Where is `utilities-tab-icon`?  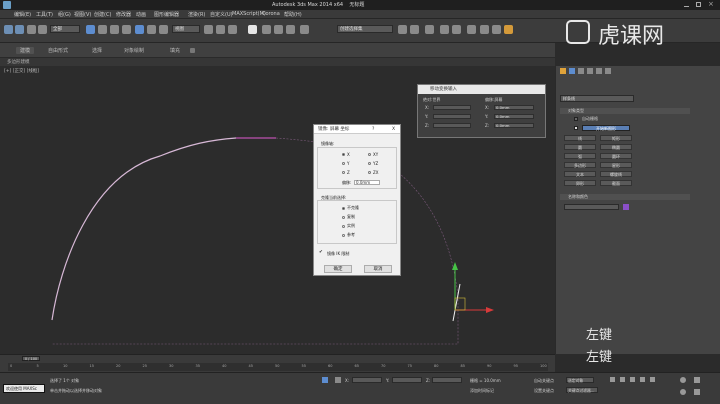
utilities-tab-icon is located at coordinates (608, 71).